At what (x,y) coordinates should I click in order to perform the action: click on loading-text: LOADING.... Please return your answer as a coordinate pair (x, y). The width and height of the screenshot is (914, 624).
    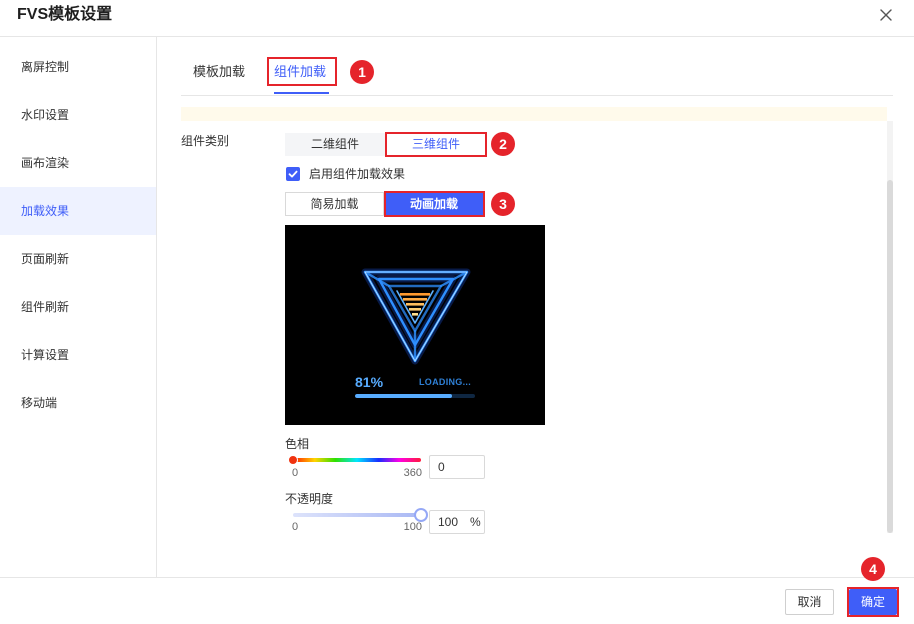
    Looking at the image, I should click on (445, 382).